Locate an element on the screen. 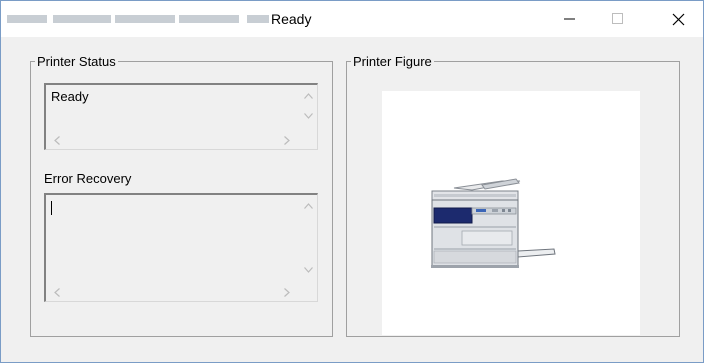 This screenshot has height=363, width=704. printer-icon is located at coordinates (493, 223).